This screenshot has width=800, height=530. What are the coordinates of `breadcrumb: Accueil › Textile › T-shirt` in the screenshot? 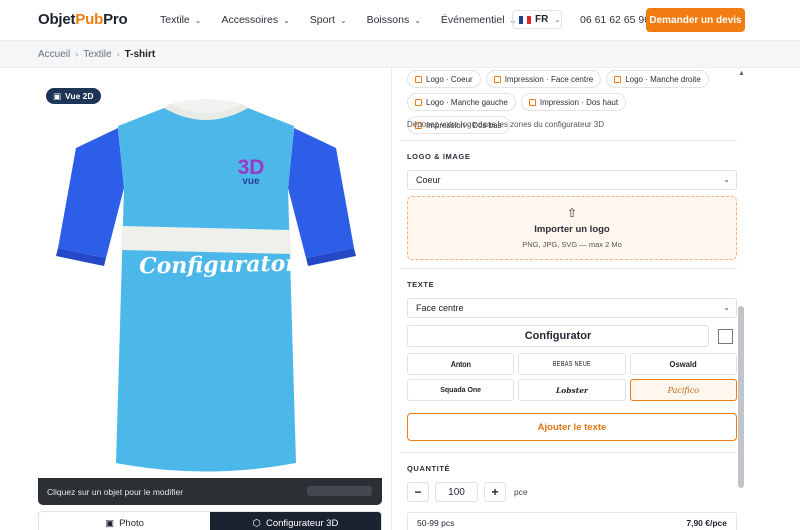 It's located at (400, 54).